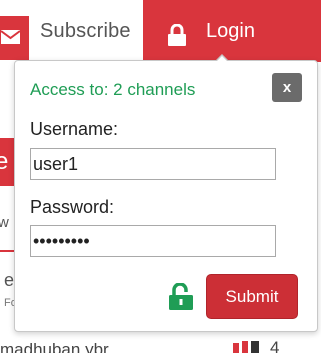  What do you see at coordinates (246, 347) in the screenshot?
I see `signal-bars-icon` at bounding box center [246, 347].